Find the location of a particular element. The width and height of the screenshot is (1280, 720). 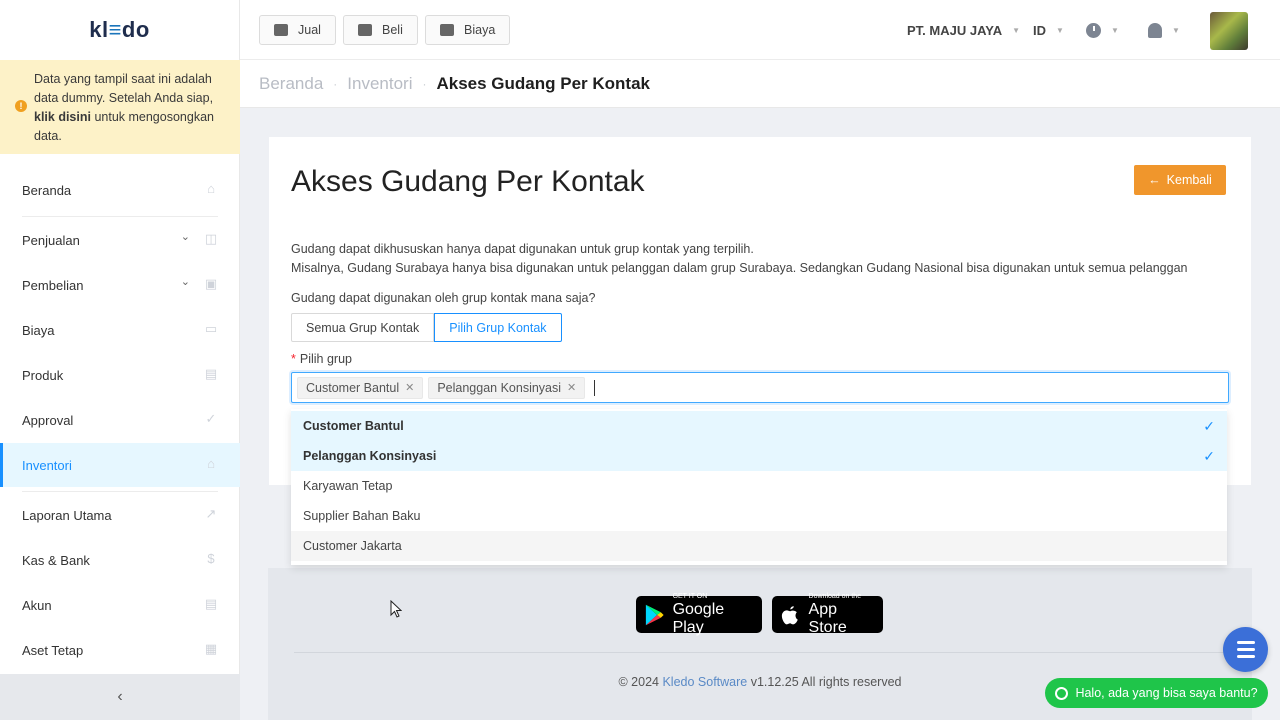

selected-tag: Pelanggan Konsinyasi ✕ is located at coordinates (507, 387).